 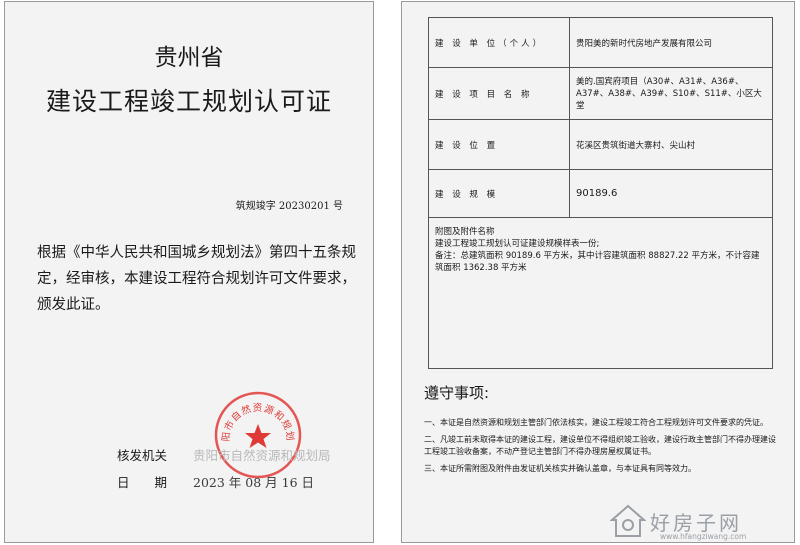 What do you see at coordinates (262, 455) in the screenshot?
I see `issuer-value: 贵阳市自然资源和规划局` at bounding box center [262, 455].